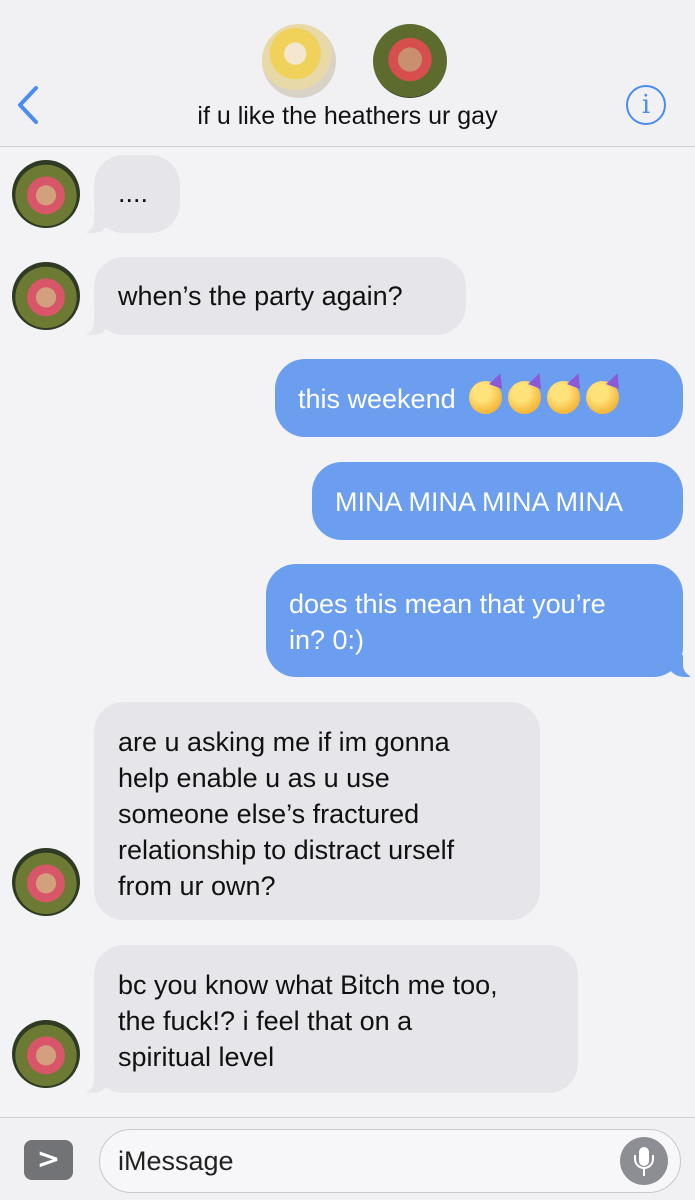 The width and height of the screenshot is (695, 1200). Describe the element at coordinates (377, 399) in the screenshot. I see `message-text: this weekend` at that location.